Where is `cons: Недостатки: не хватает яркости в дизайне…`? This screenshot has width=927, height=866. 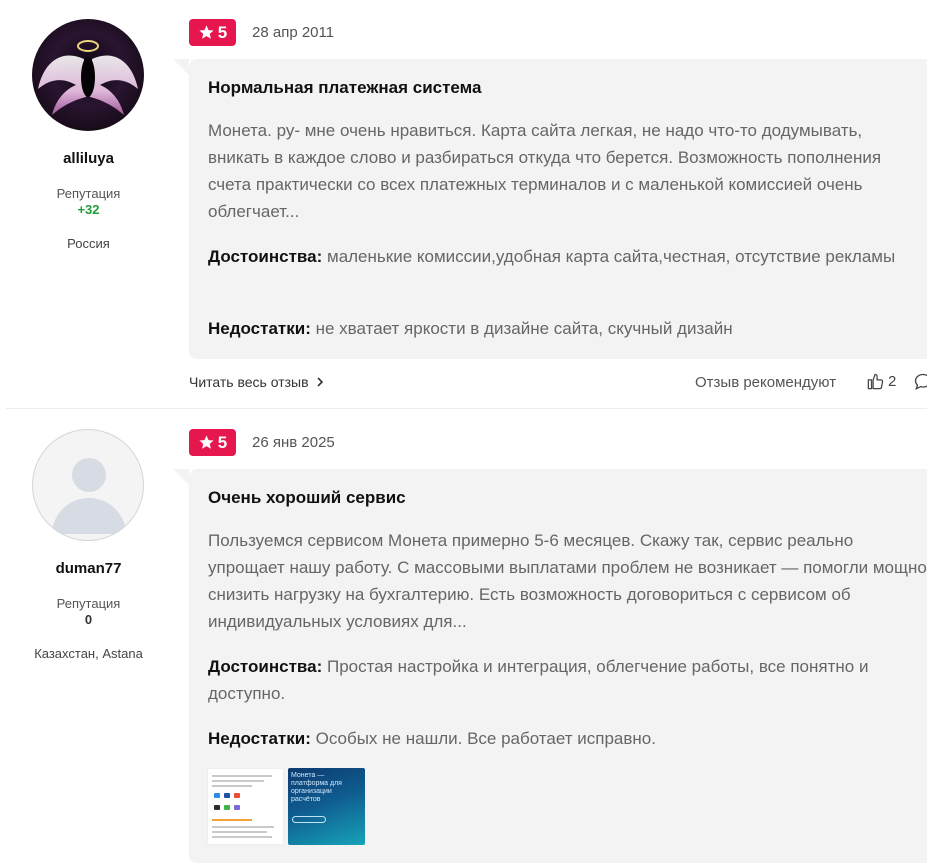
cons: Недостатки: не хватает яркости в дизайне… is located at coordinates (567, 328).